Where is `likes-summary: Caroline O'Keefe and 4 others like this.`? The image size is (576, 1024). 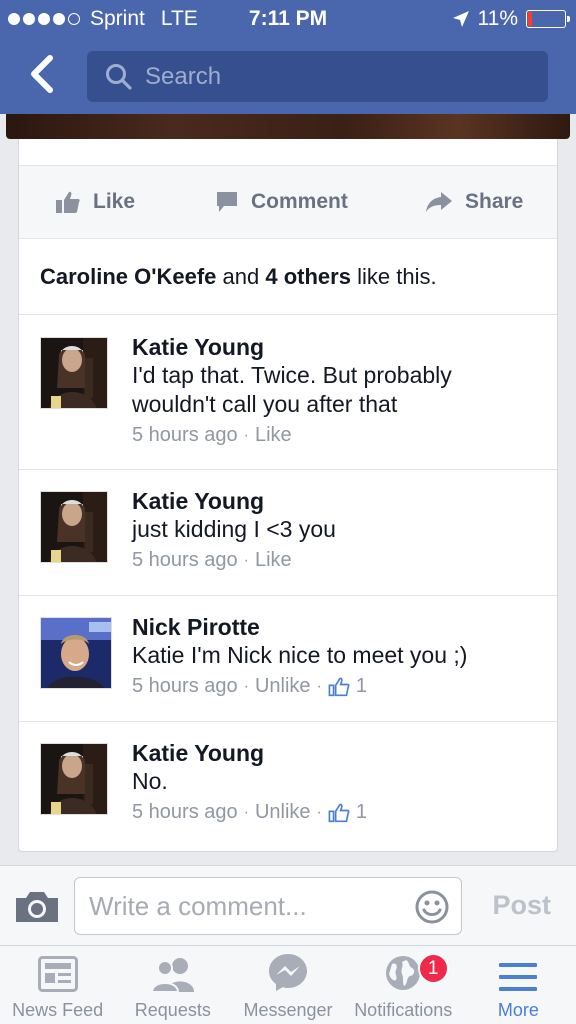 likes-summary: Caroline O'Keefe and 4 others like this. is located at coordinates (288, 277).